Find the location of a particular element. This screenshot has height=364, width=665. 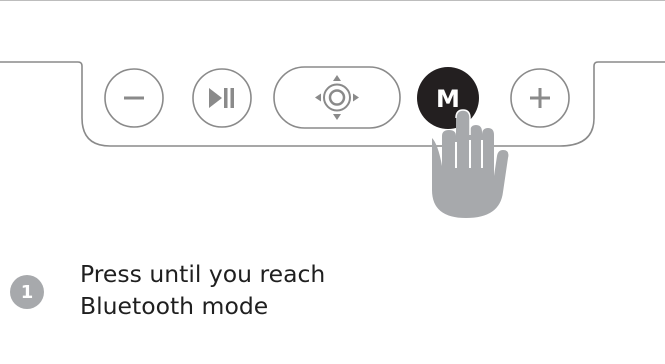

volume-down-button is located at coordinates (134, 98).